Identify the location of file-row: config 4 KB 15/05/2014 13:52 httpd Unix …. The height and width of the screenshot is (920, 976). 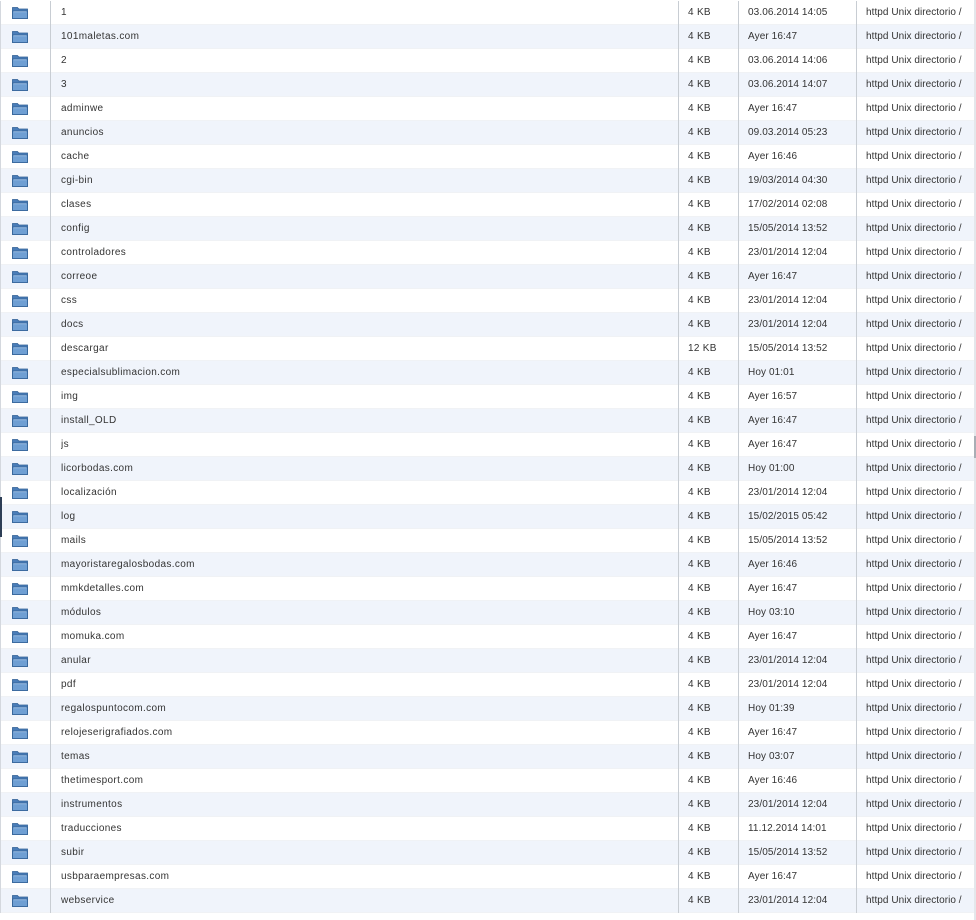
(488, 229).